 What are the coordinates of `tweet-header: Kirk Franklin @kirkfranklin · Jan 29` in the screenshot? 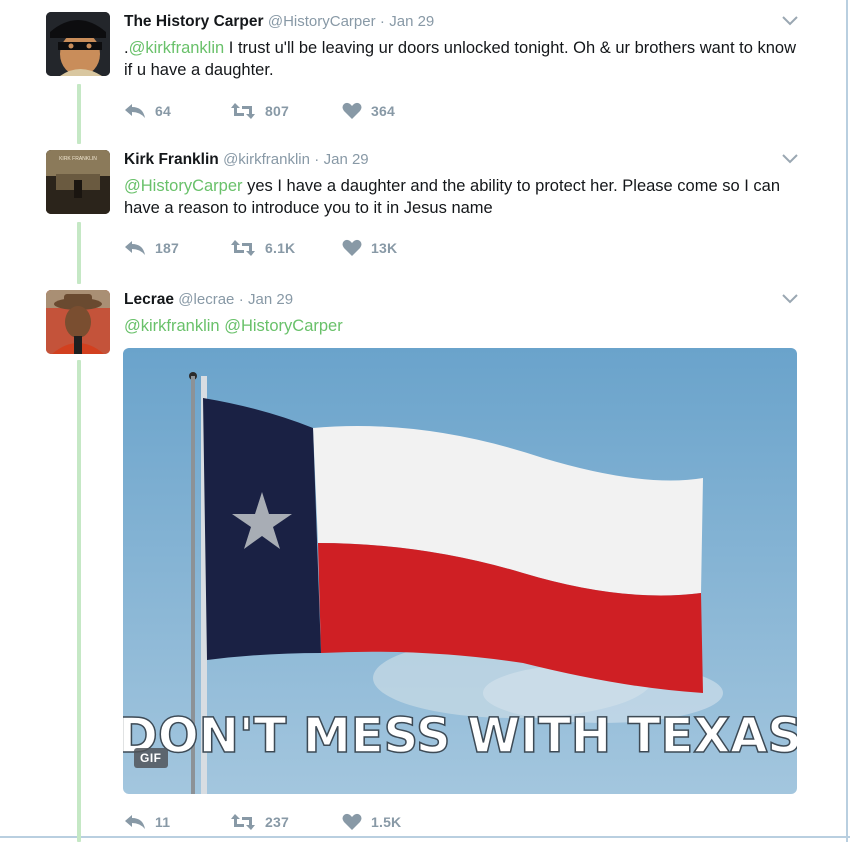 It's located at (246, 160).